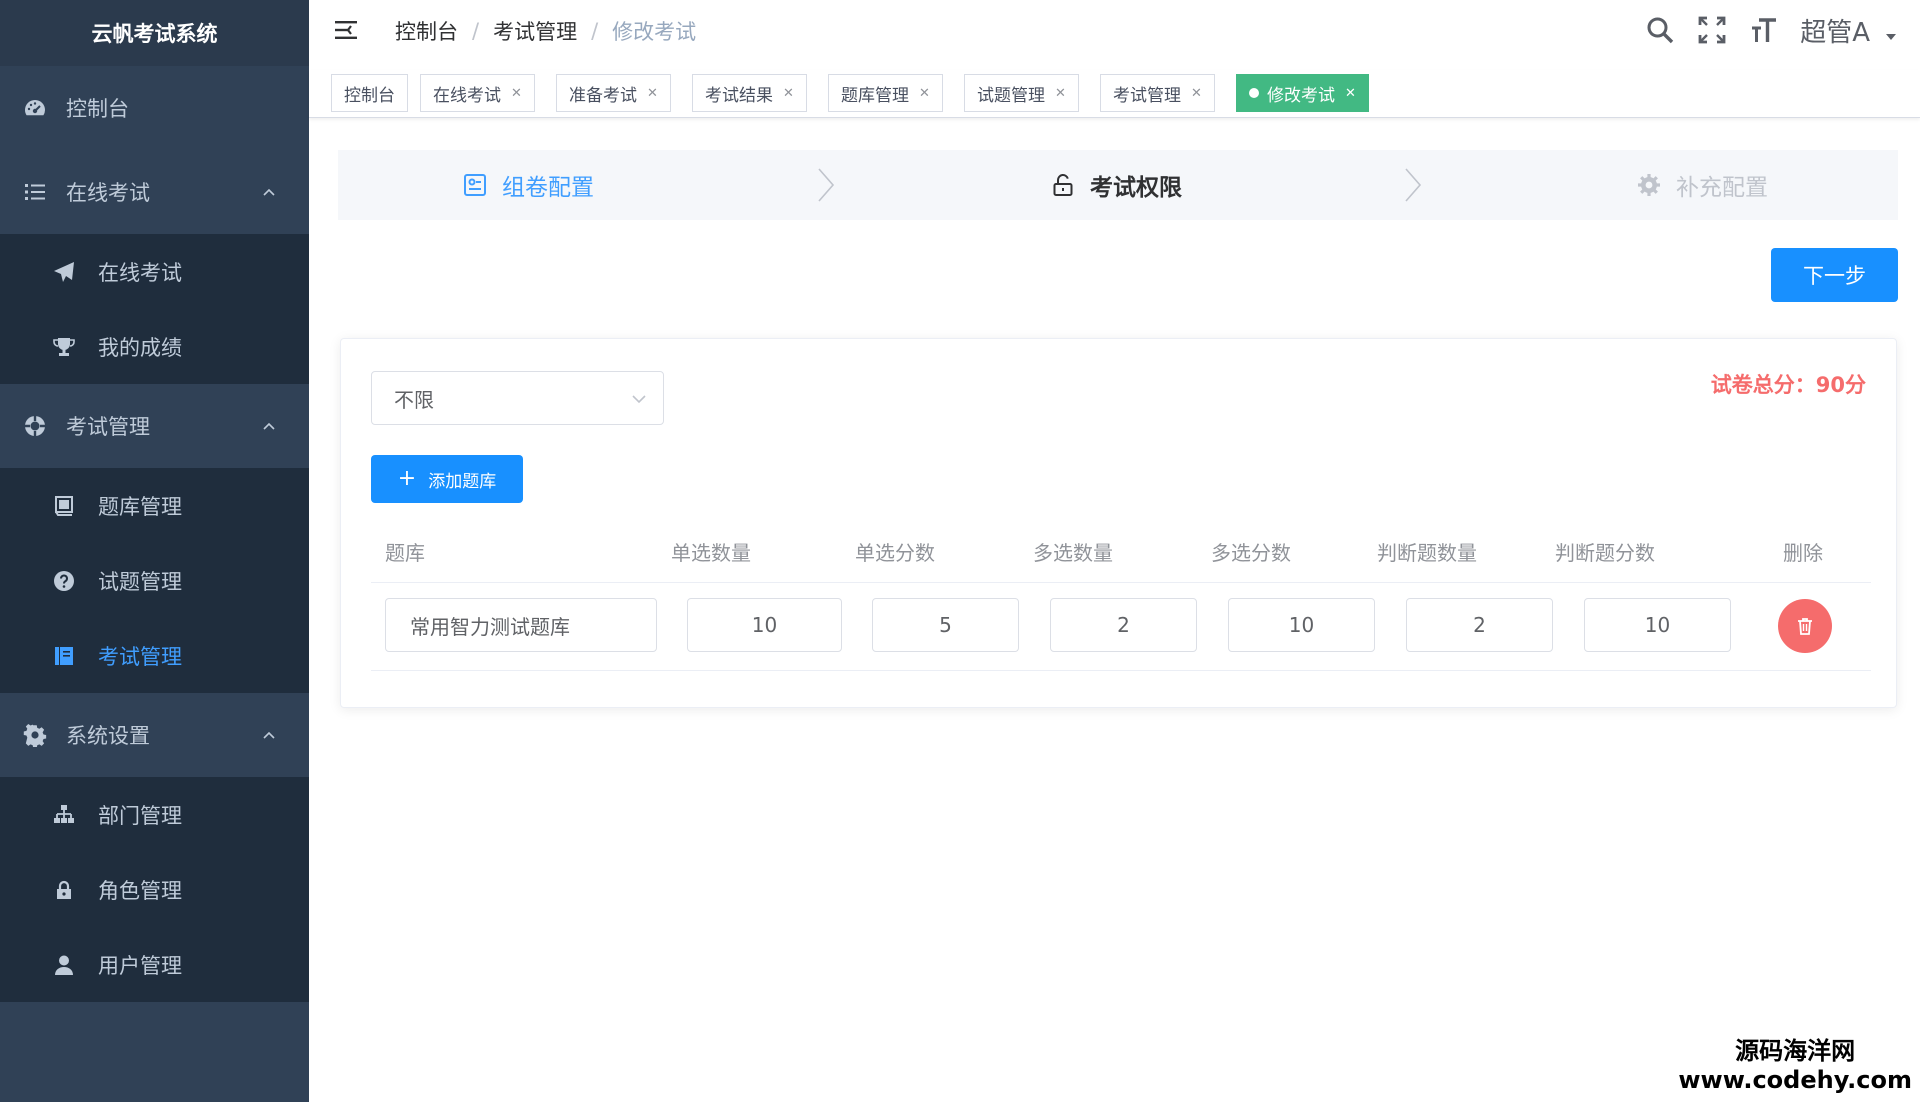 The height and width of the screenshot is (1102, 1920). I want to click on sidebar-item-repo-management: 题库管理, so click(154, 505).